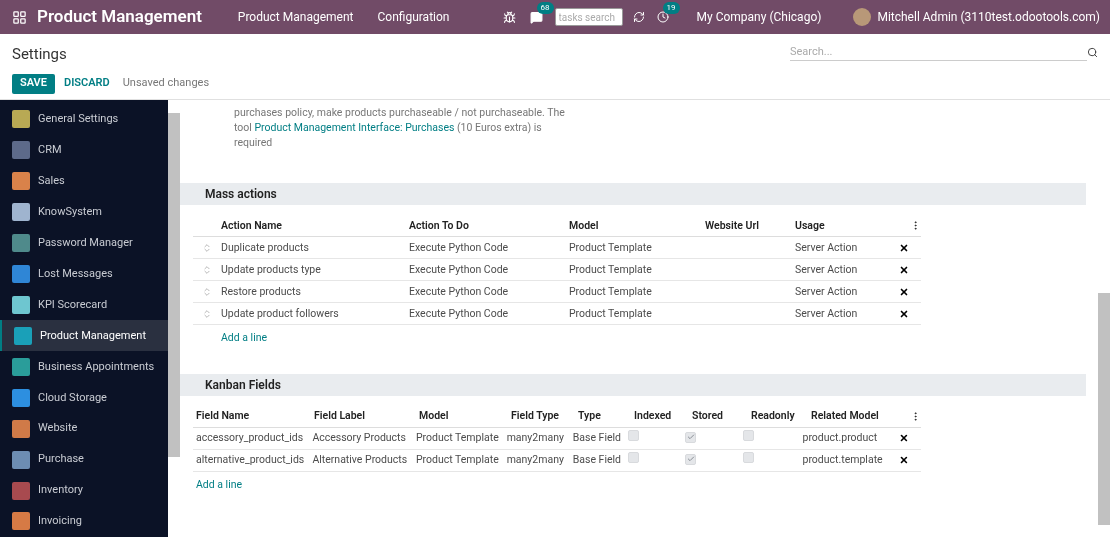 The height and width of the screenshot is (537, 1110). Describe the element at coordinates (633, 384) in the screenshot. I see `section-header: Kanban Fields` at that location.